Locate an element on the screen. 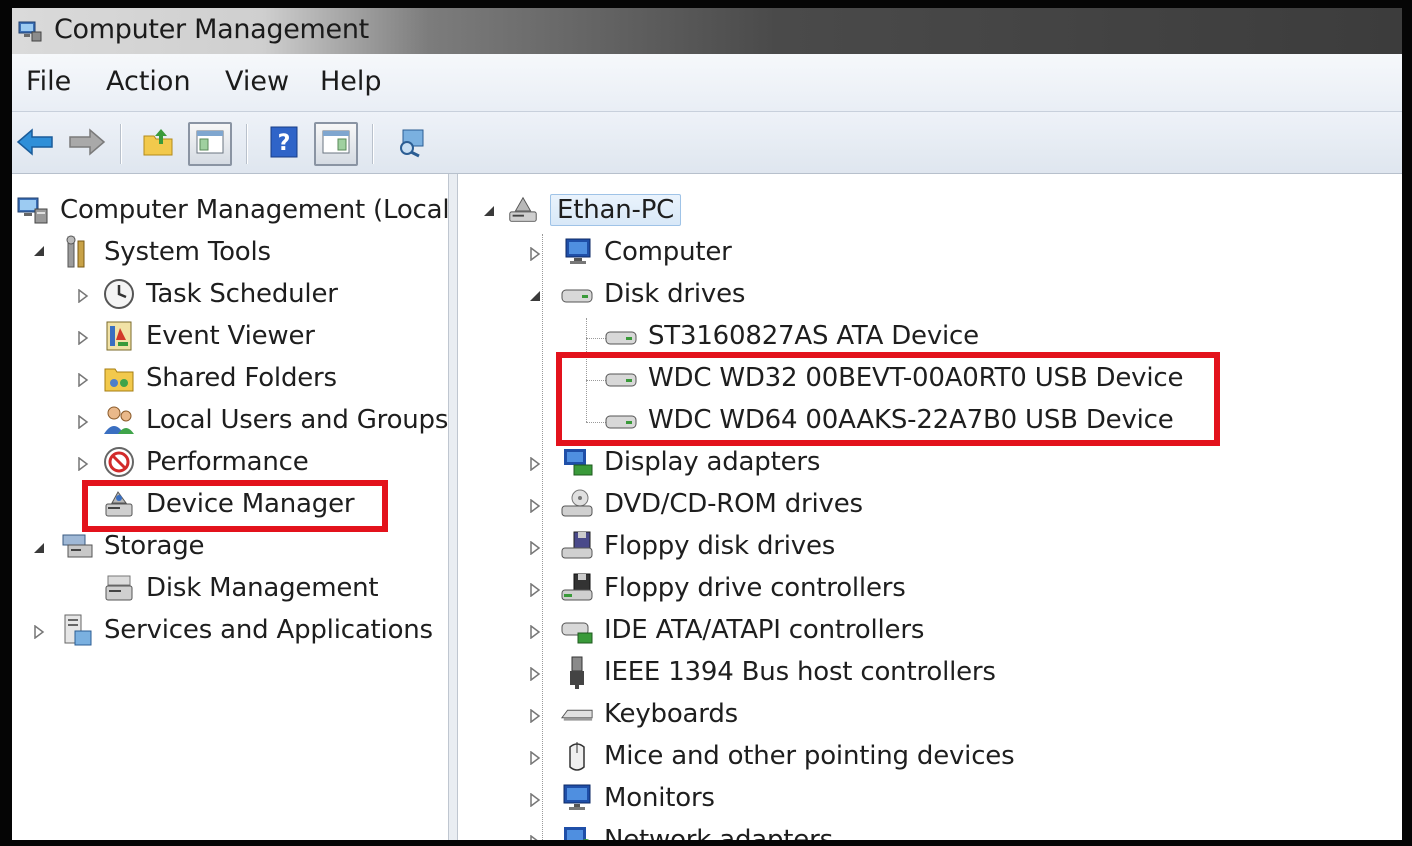 The image size is (1412, 846). tree-label: Keyboards is located at coordinates (671, 714).